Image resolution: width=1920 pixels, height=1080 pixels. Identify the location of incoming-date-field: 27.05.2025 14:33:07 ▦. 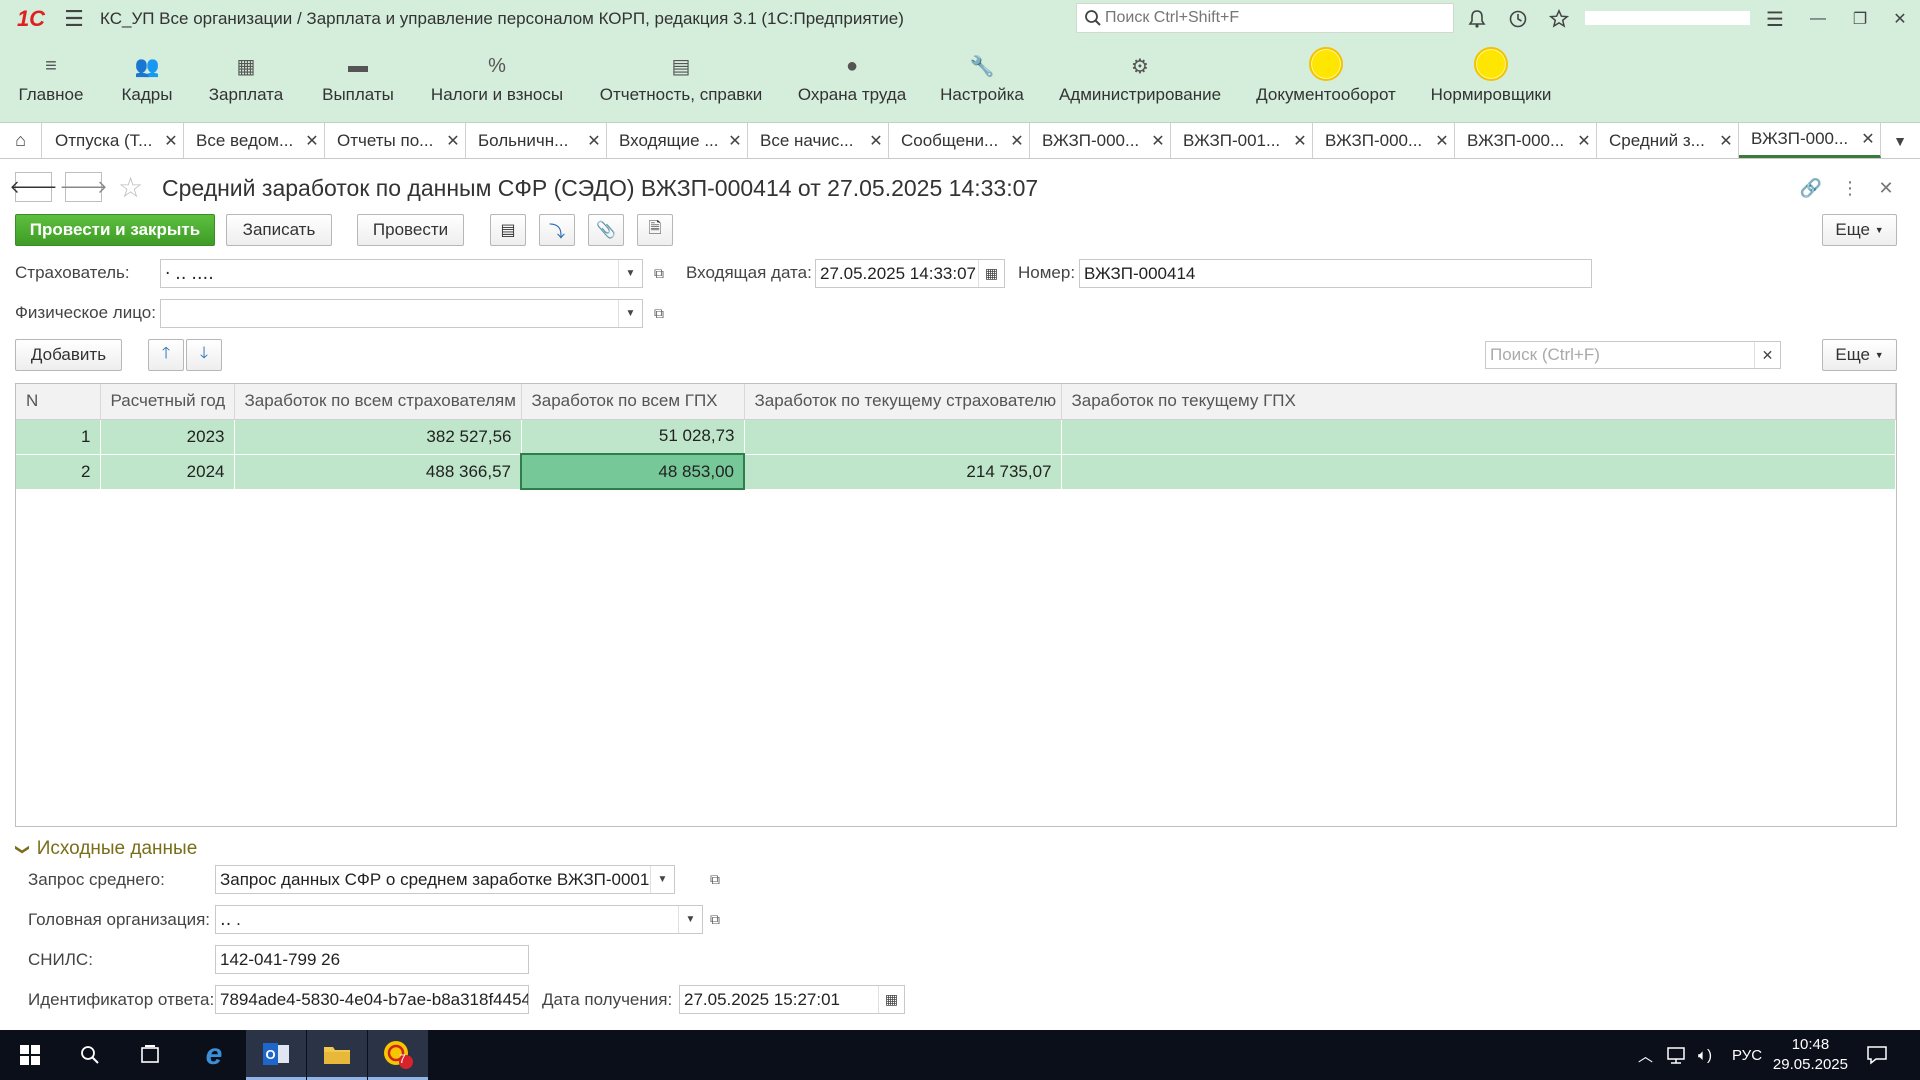
(910, 273).